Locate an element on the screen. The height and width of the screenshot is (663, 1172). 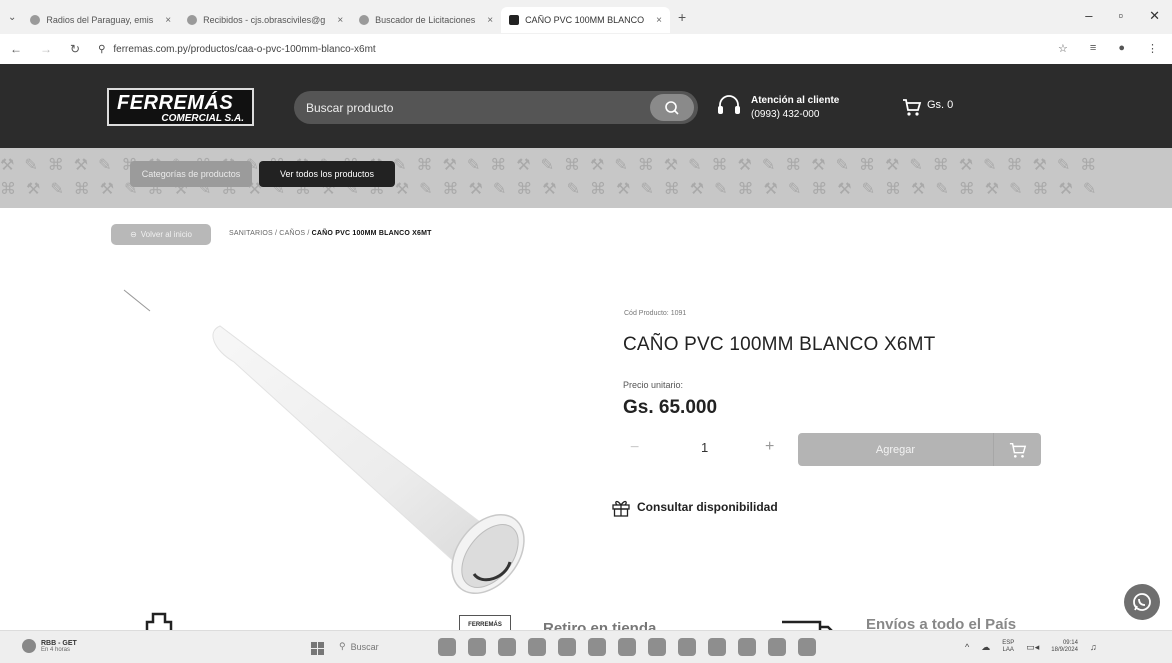
window-controls: – ▫ ✕ is located at coordinates (1122, 16).